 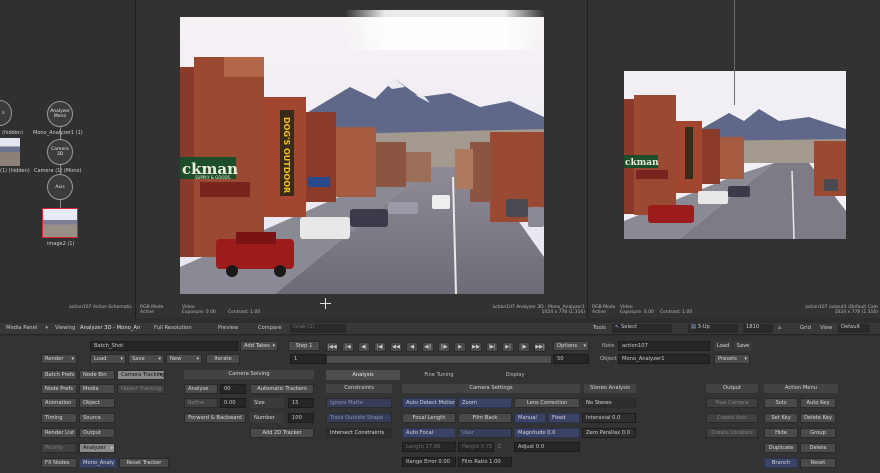 I want to click on analyse-field: 00, so click(x=233, y=389).